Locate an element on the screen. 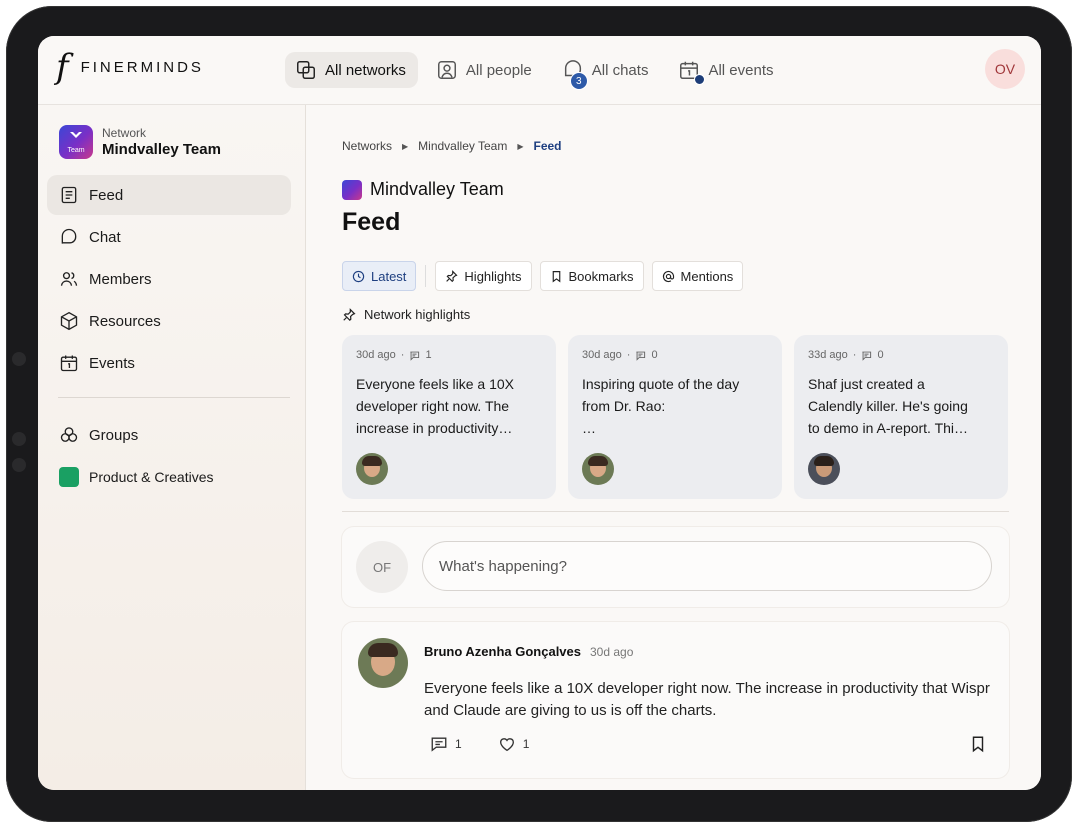 The image size is (1078, 826). breadcrumb-networks: Networks is located at coordinates (367, 146).